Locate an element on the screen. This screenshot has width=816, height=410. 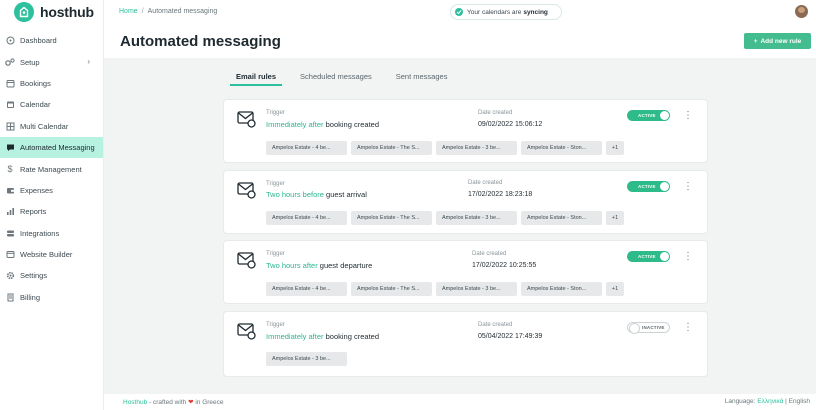
add-new-rule-label: Add new rule is located at coordinates (781, 41).